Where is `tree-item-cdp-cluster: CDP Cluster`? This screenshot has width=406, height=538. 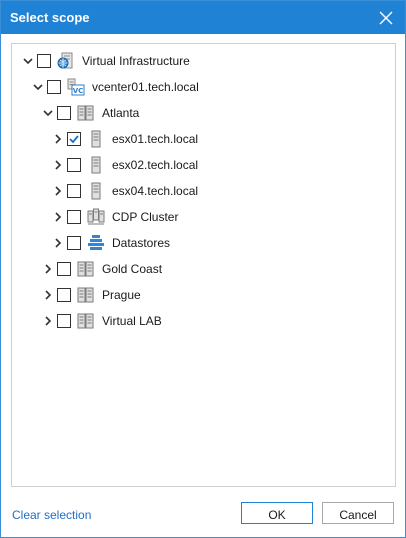 tree-item-cdp-cluster: CDP Cluster is located at coordinates (202, 217).